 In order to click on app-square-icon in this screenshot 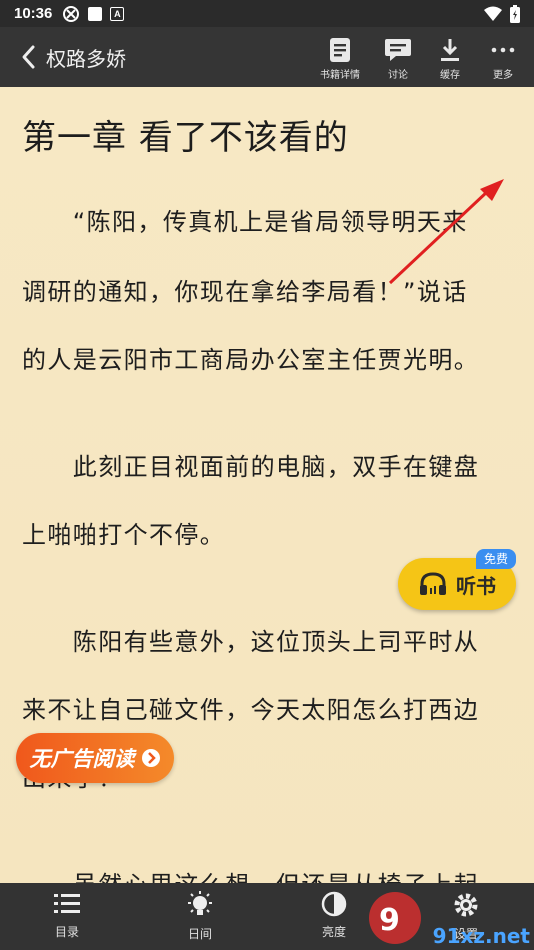, I will do `click(95, 13)`.